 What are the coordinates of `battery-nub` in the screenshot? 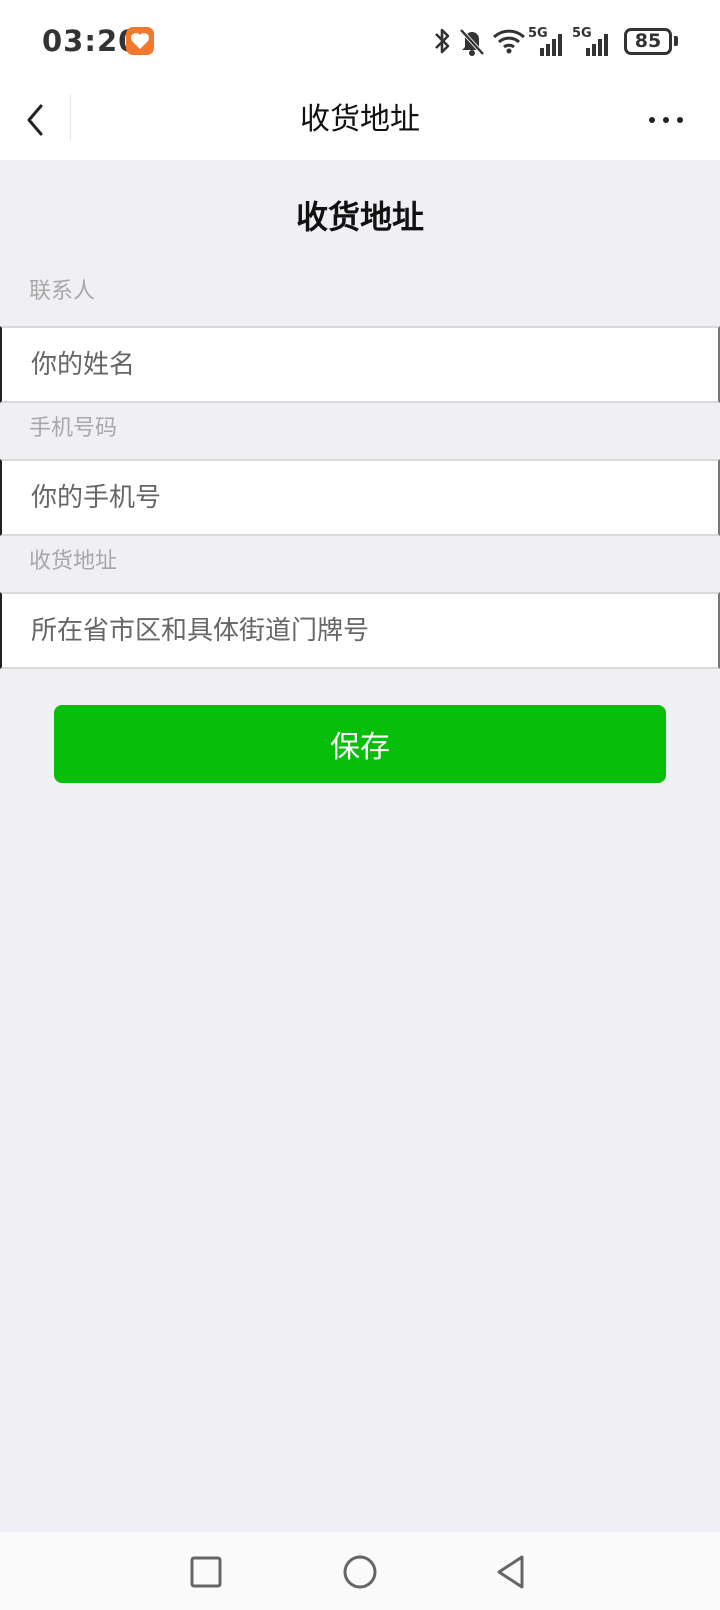 It's located at (676, 41).